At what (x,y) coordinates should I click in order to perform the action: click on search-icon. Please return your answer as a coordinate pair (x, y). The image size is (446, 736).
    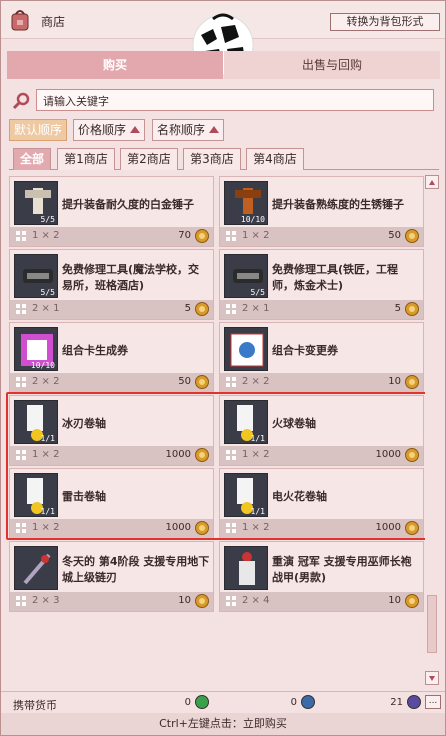
    Looking at the image, I should click on (22, 101).